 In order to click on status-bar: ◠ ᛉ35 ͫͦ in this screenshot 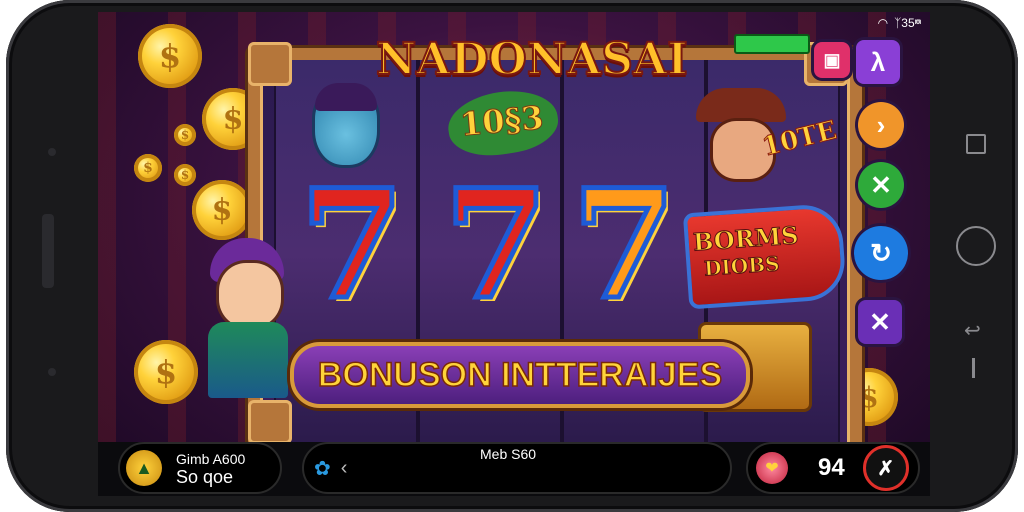, I will do `click(898, 23)`.